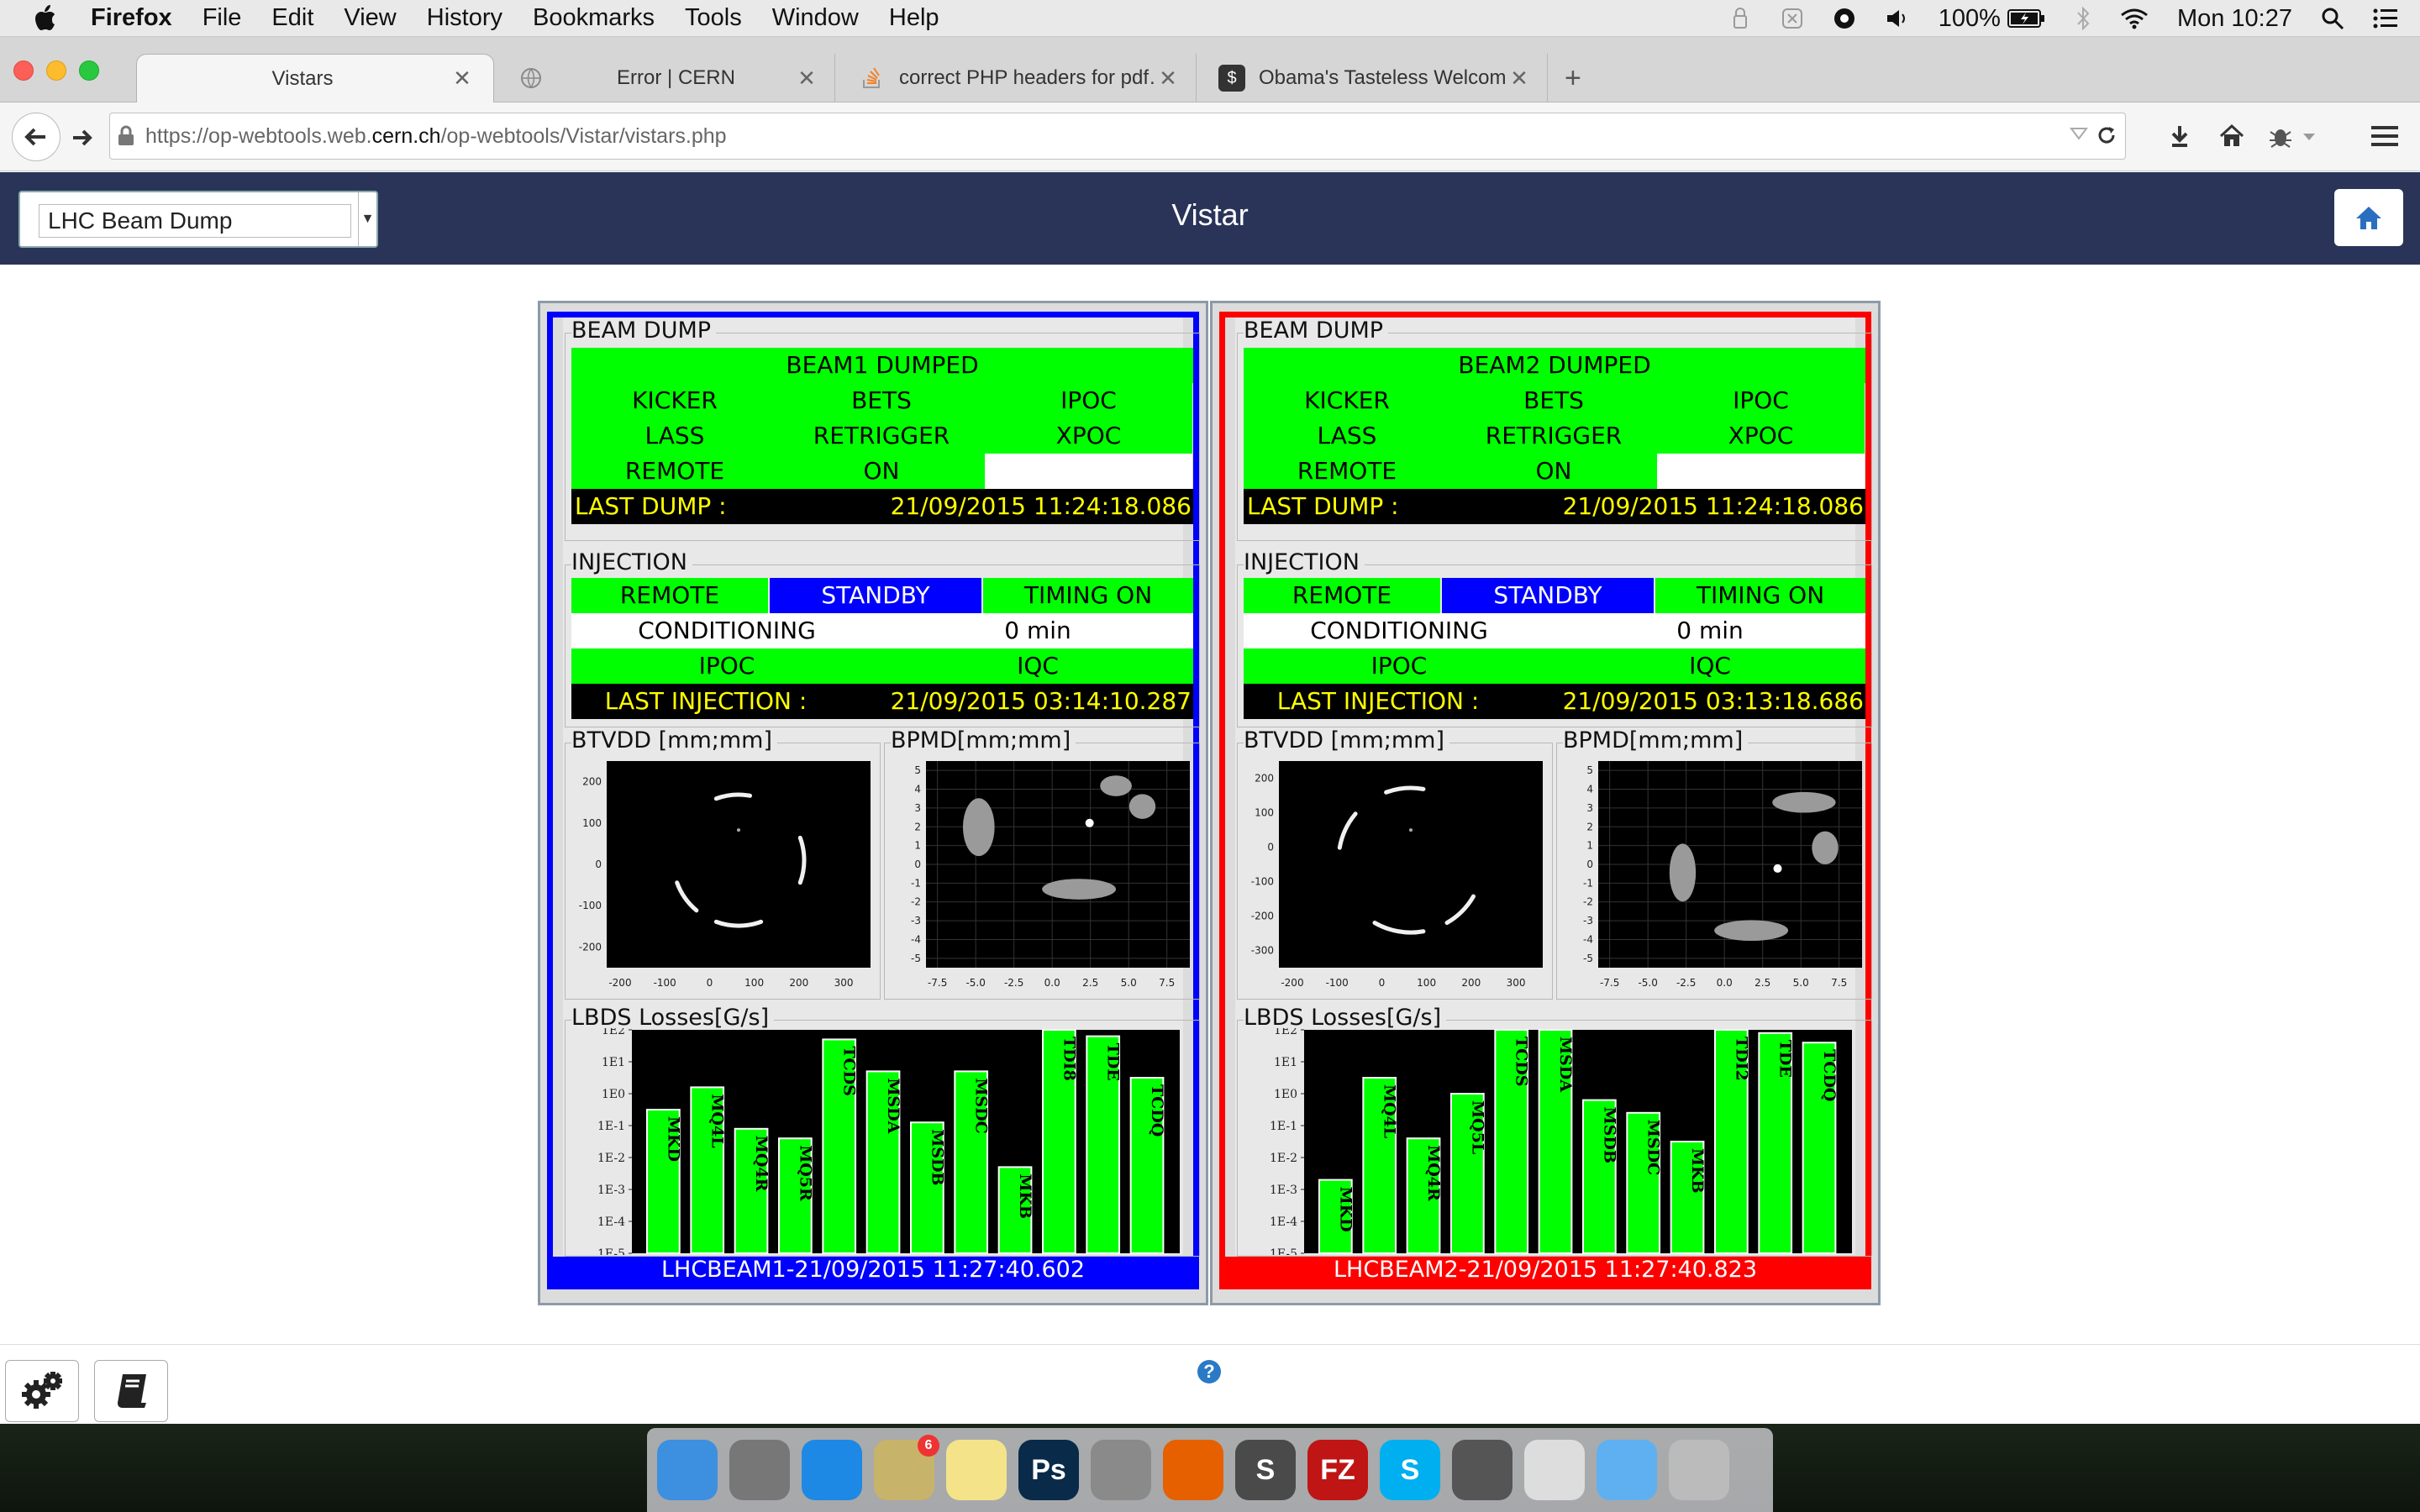 Image resolution: width=2420 pixels, height=1512 pixels. Describe the element at coordinates (2309, 137) in the screenshot. I see `addon-dropdown-icon` at that location.